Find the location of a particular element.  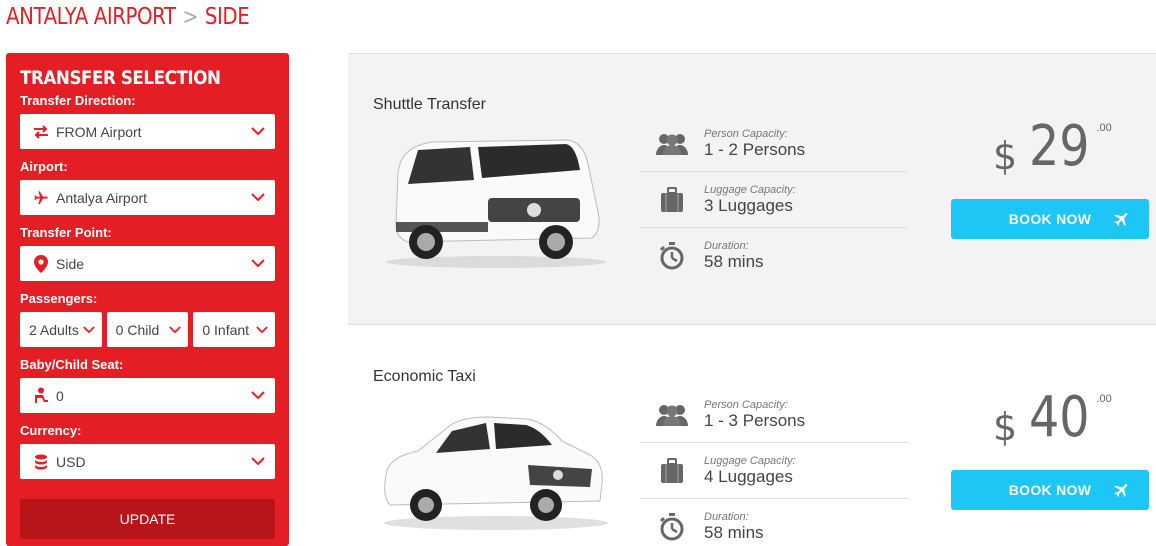

person-capacity-spec: Person Capacity: 1 - 2 Persons is located at coordinates (774, 144).